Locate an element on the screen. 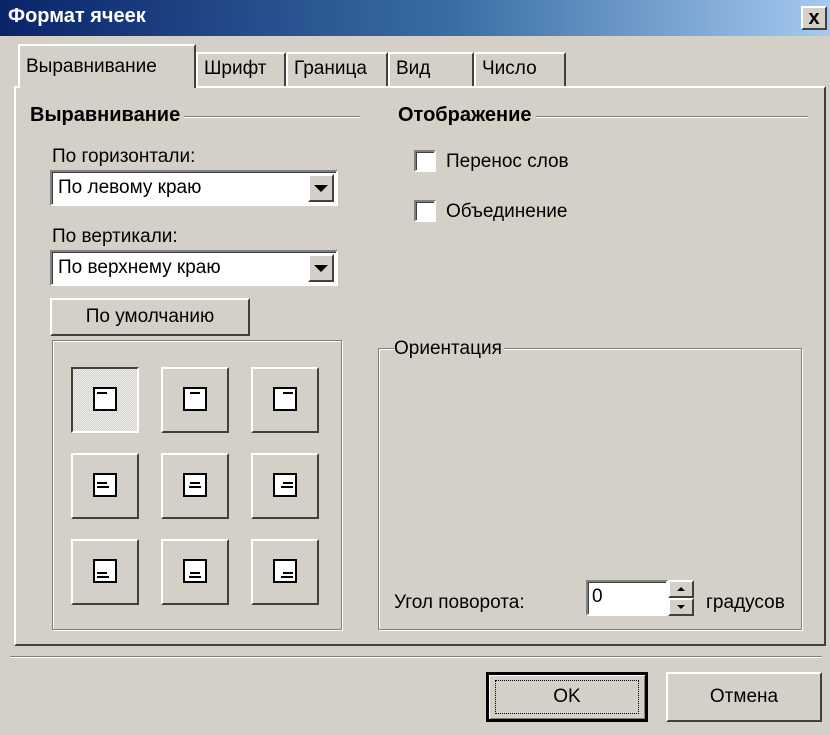 This screenshot has width=830, height=735. angle-units-label: градусов is located at coordinates (745, 602).